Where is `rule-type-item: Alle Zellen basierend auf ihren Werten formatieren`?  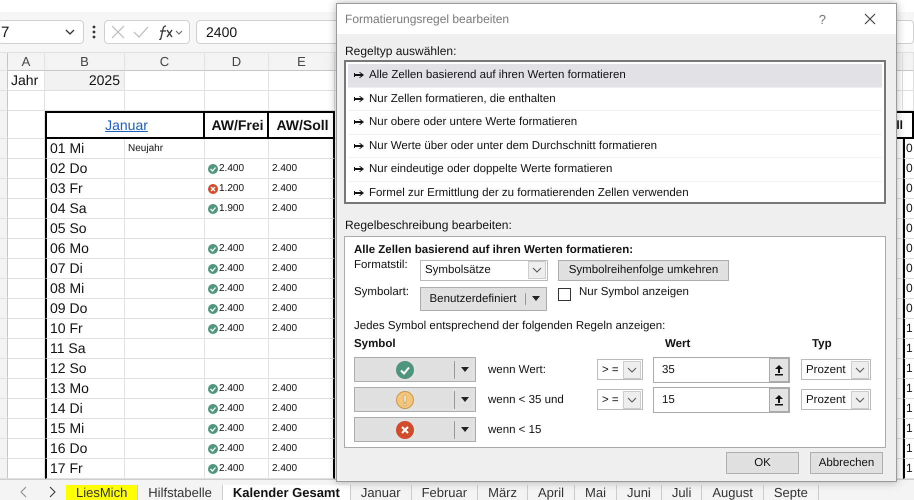 rule-type-item: Alle Zellen basierend auf ihren Werten formatieren is located at coordinates (615, 76).